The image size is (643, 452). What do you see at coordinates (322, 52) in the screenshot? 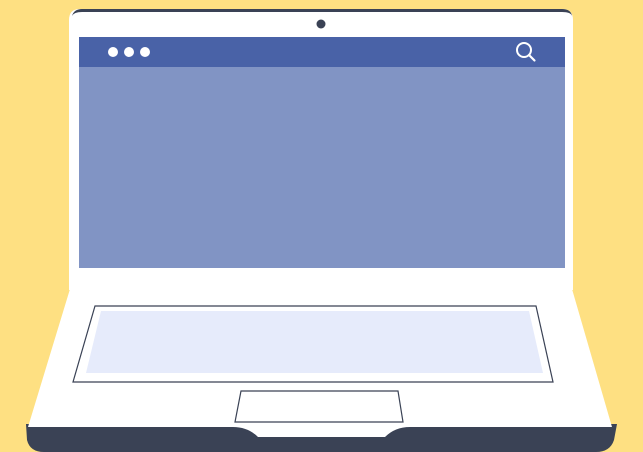
I see `browser-toolbar` at bounding box center [322, 52].